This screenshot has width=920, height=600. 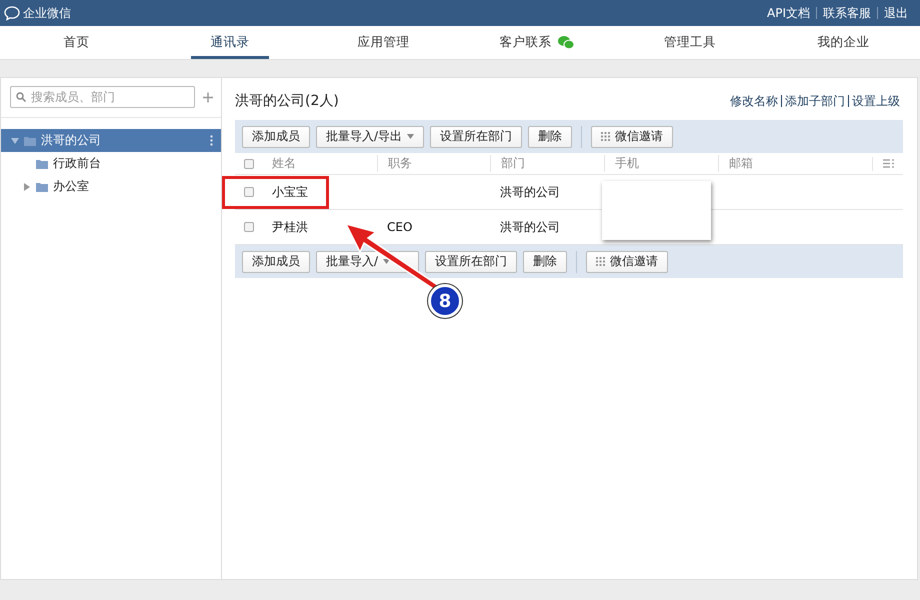 I want to click on search-field: 搜索成员、部门, so click(x=102, y=97).